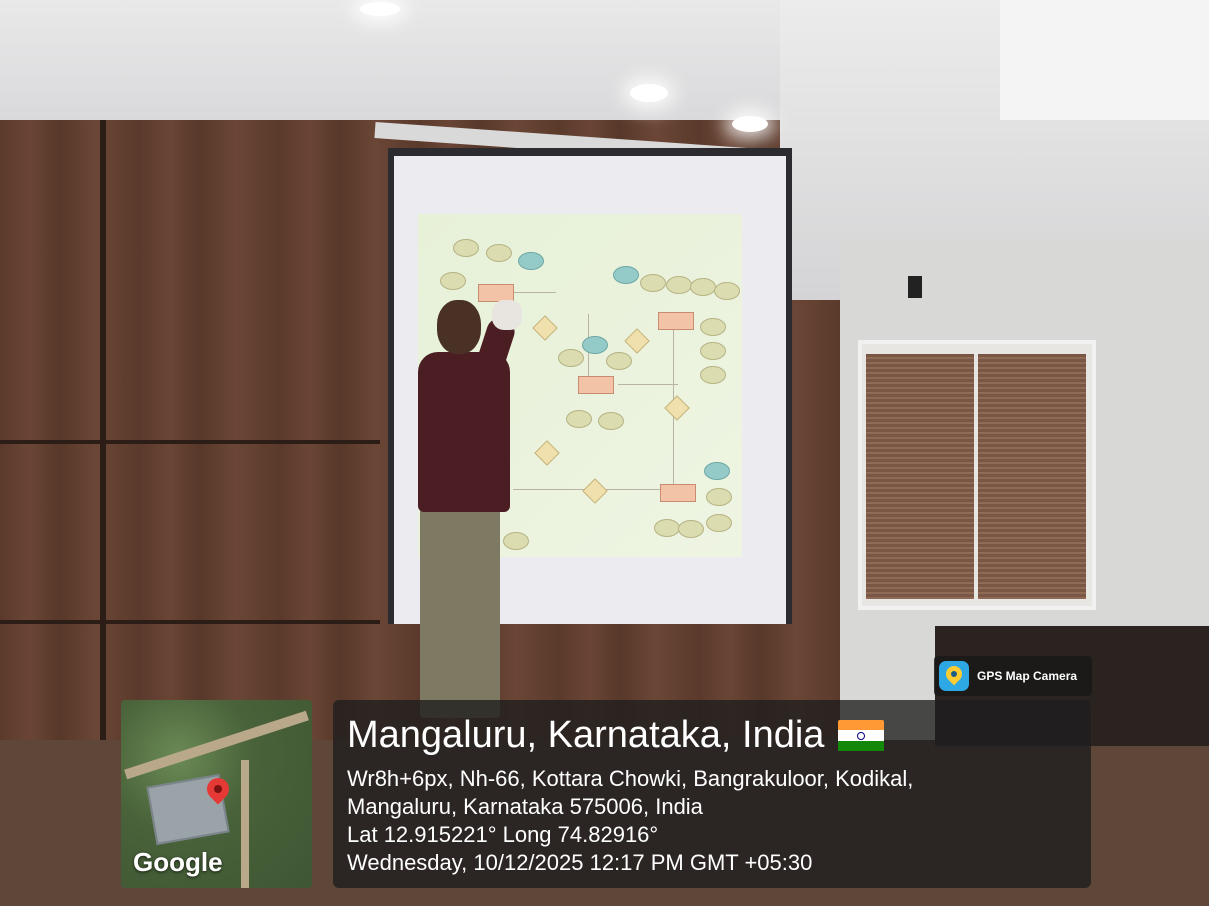 The image size is (1209, 906). I want to click on coordinates: Lat 12.915221° Long 74.82916°, so click(503, 834).